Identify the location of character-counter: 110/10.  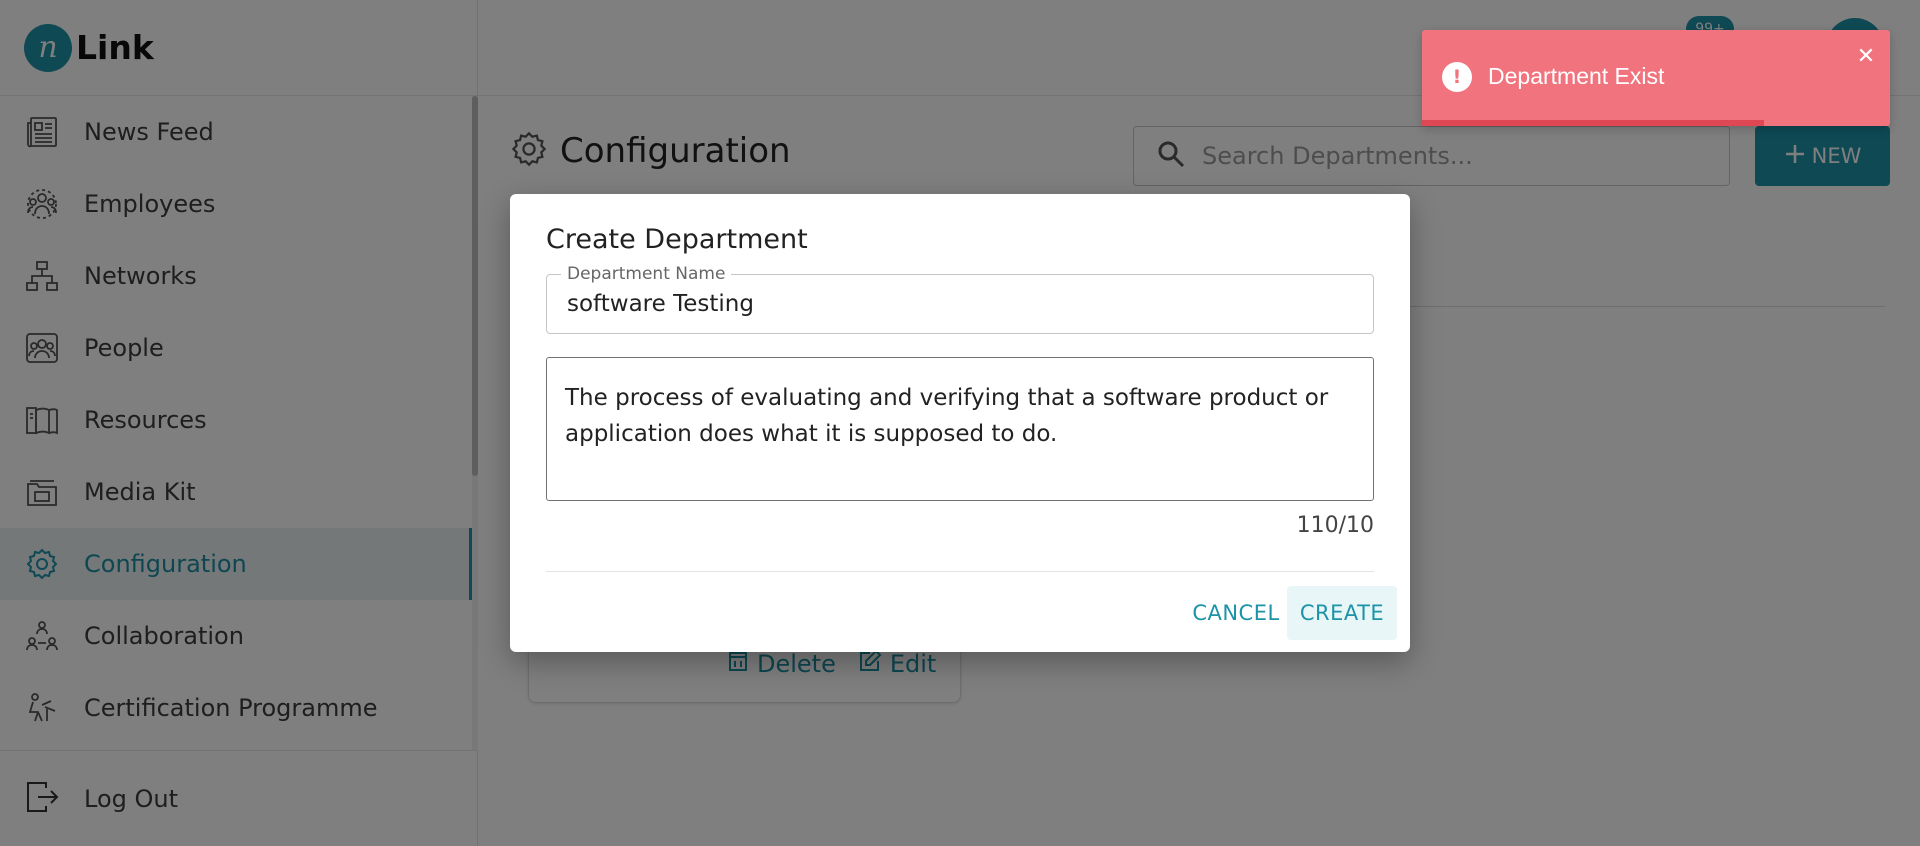
(1335, 525).